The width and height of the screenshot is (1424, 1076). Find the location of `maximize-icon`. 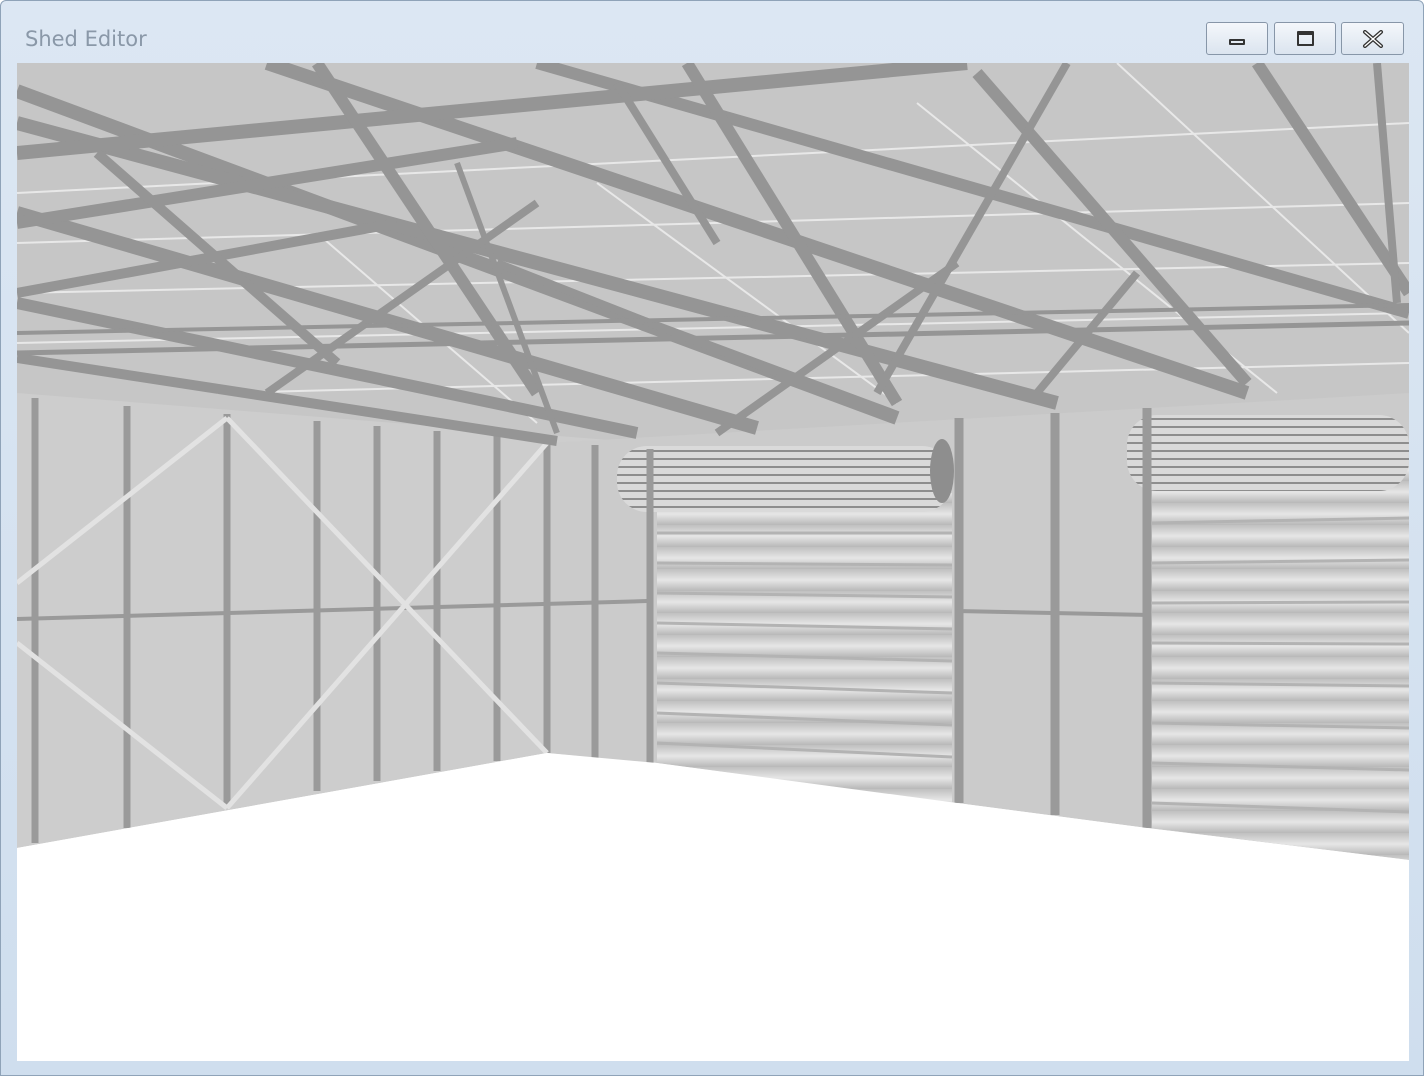

maximize-icon is located at coordinates (1305, 38).